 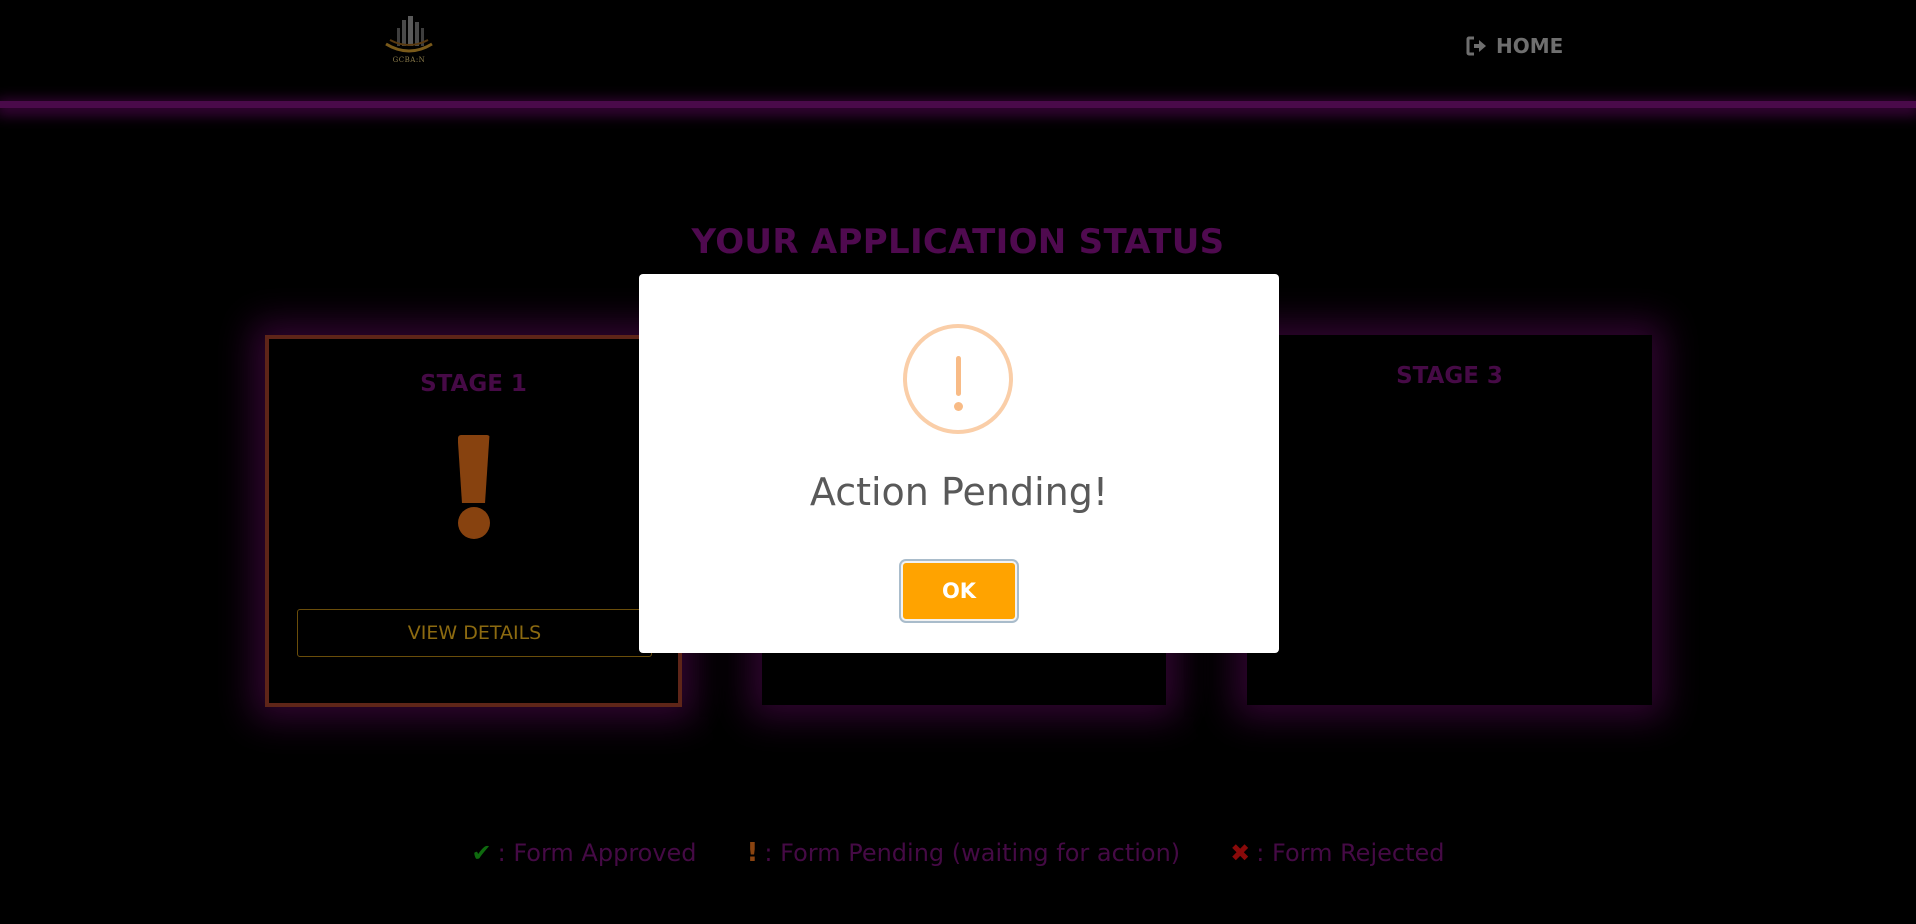 I want to click on legend-rejected: ✖ : Form Rejected, so click(x=1337, y=853).